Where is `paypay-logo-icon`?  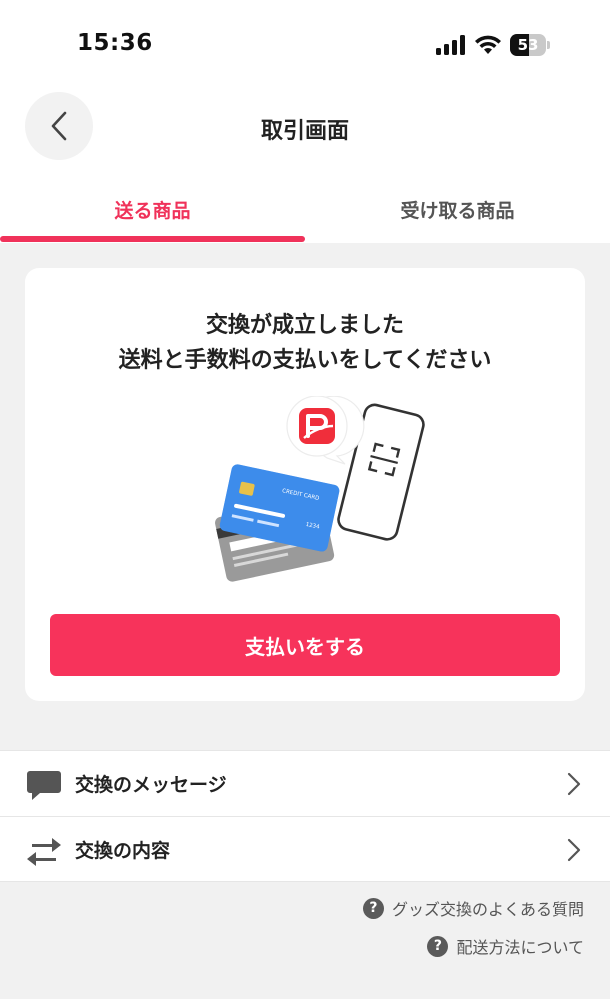
paypay-logo-icon is located at coordinates (325, 430).